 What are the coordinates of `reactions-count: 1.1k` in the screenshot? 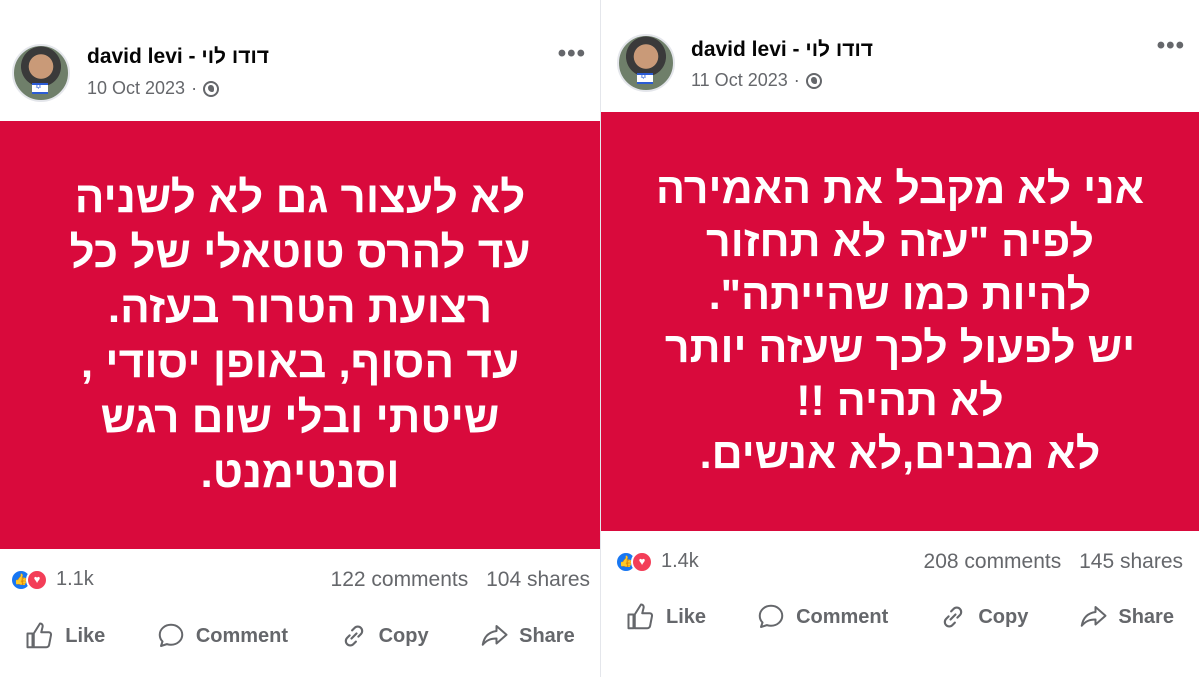 It's located at (75, 579).